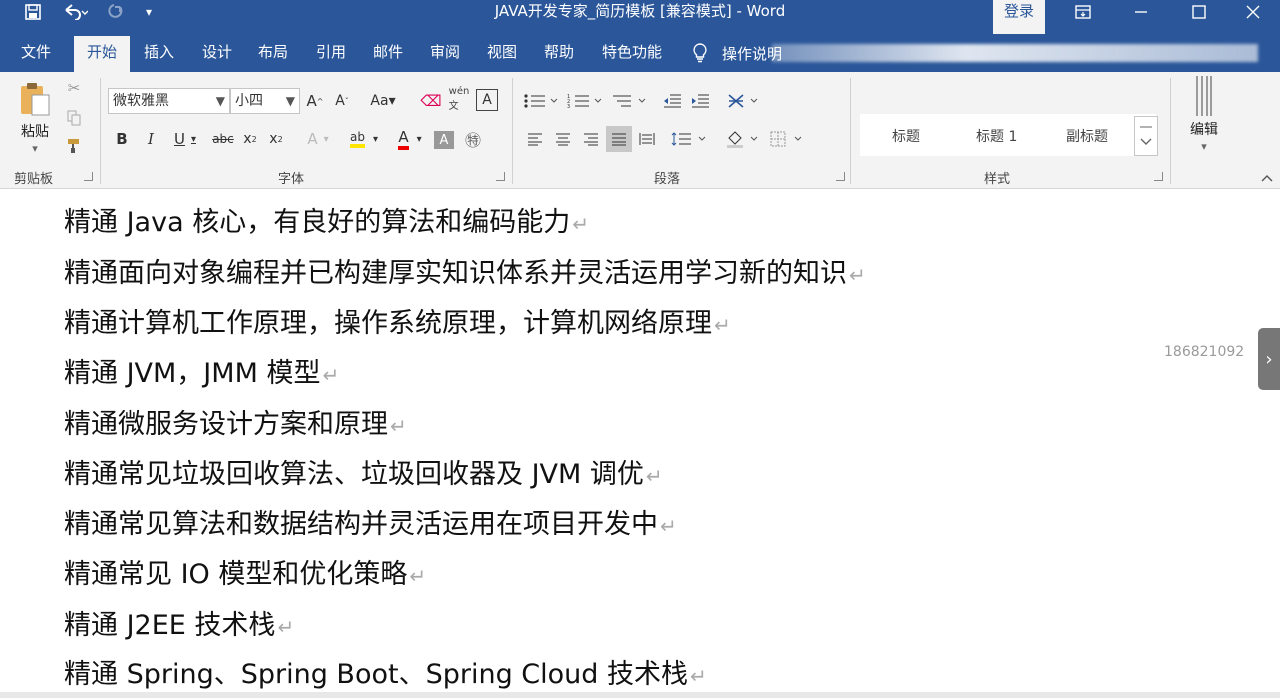 The image size is (1280, 698). I want to click on paste-label: 粘贴, so click(35, 131).